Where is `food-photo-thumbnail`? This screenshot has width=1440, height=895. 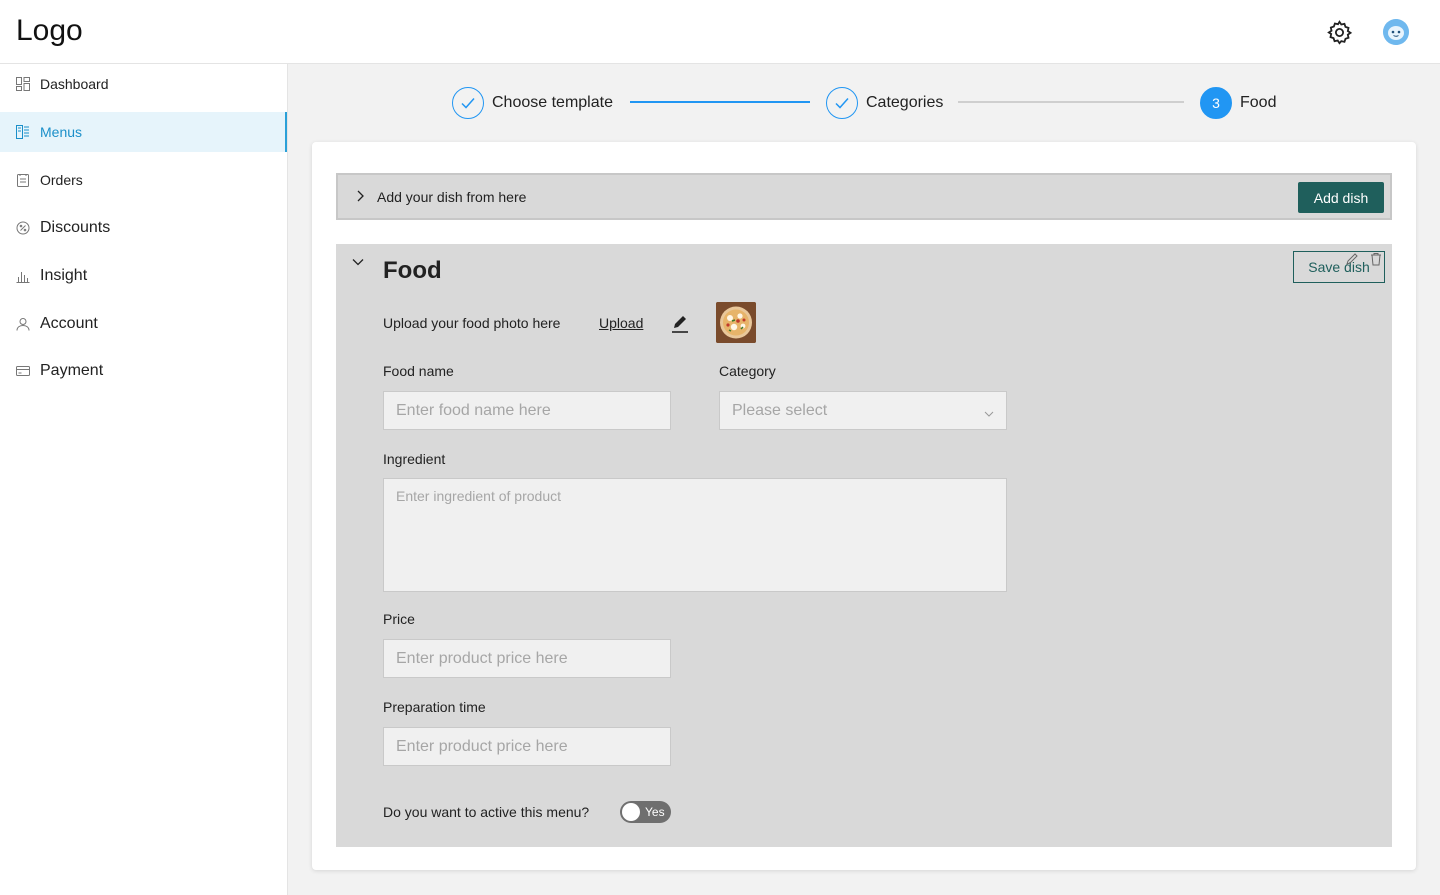 food-photo-thumbnail is located at coordinates (736, 322).